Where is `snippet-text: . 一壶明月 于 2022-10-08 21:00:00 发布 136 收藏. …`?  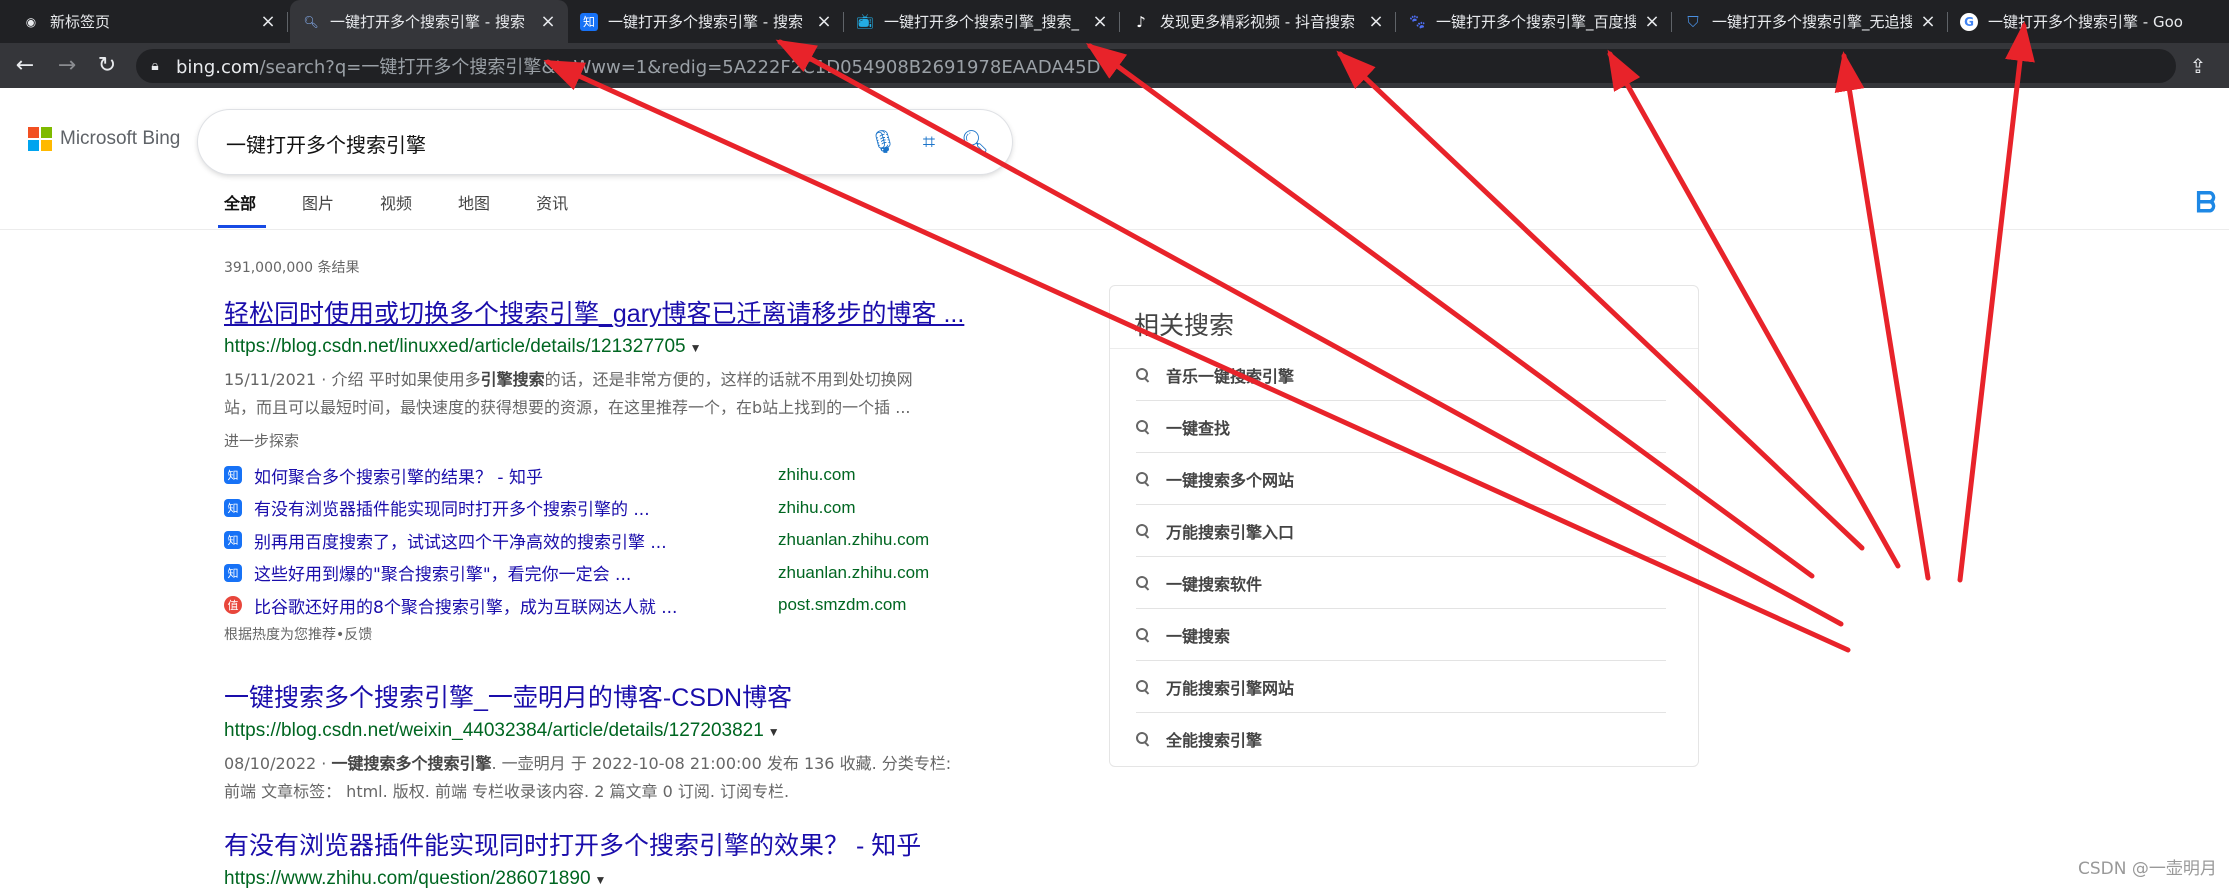 snippet-text: . 一壶明月 于 2022-10-08 21:00:00 发布 136 收藏. … is located at coordinates (721, 763).